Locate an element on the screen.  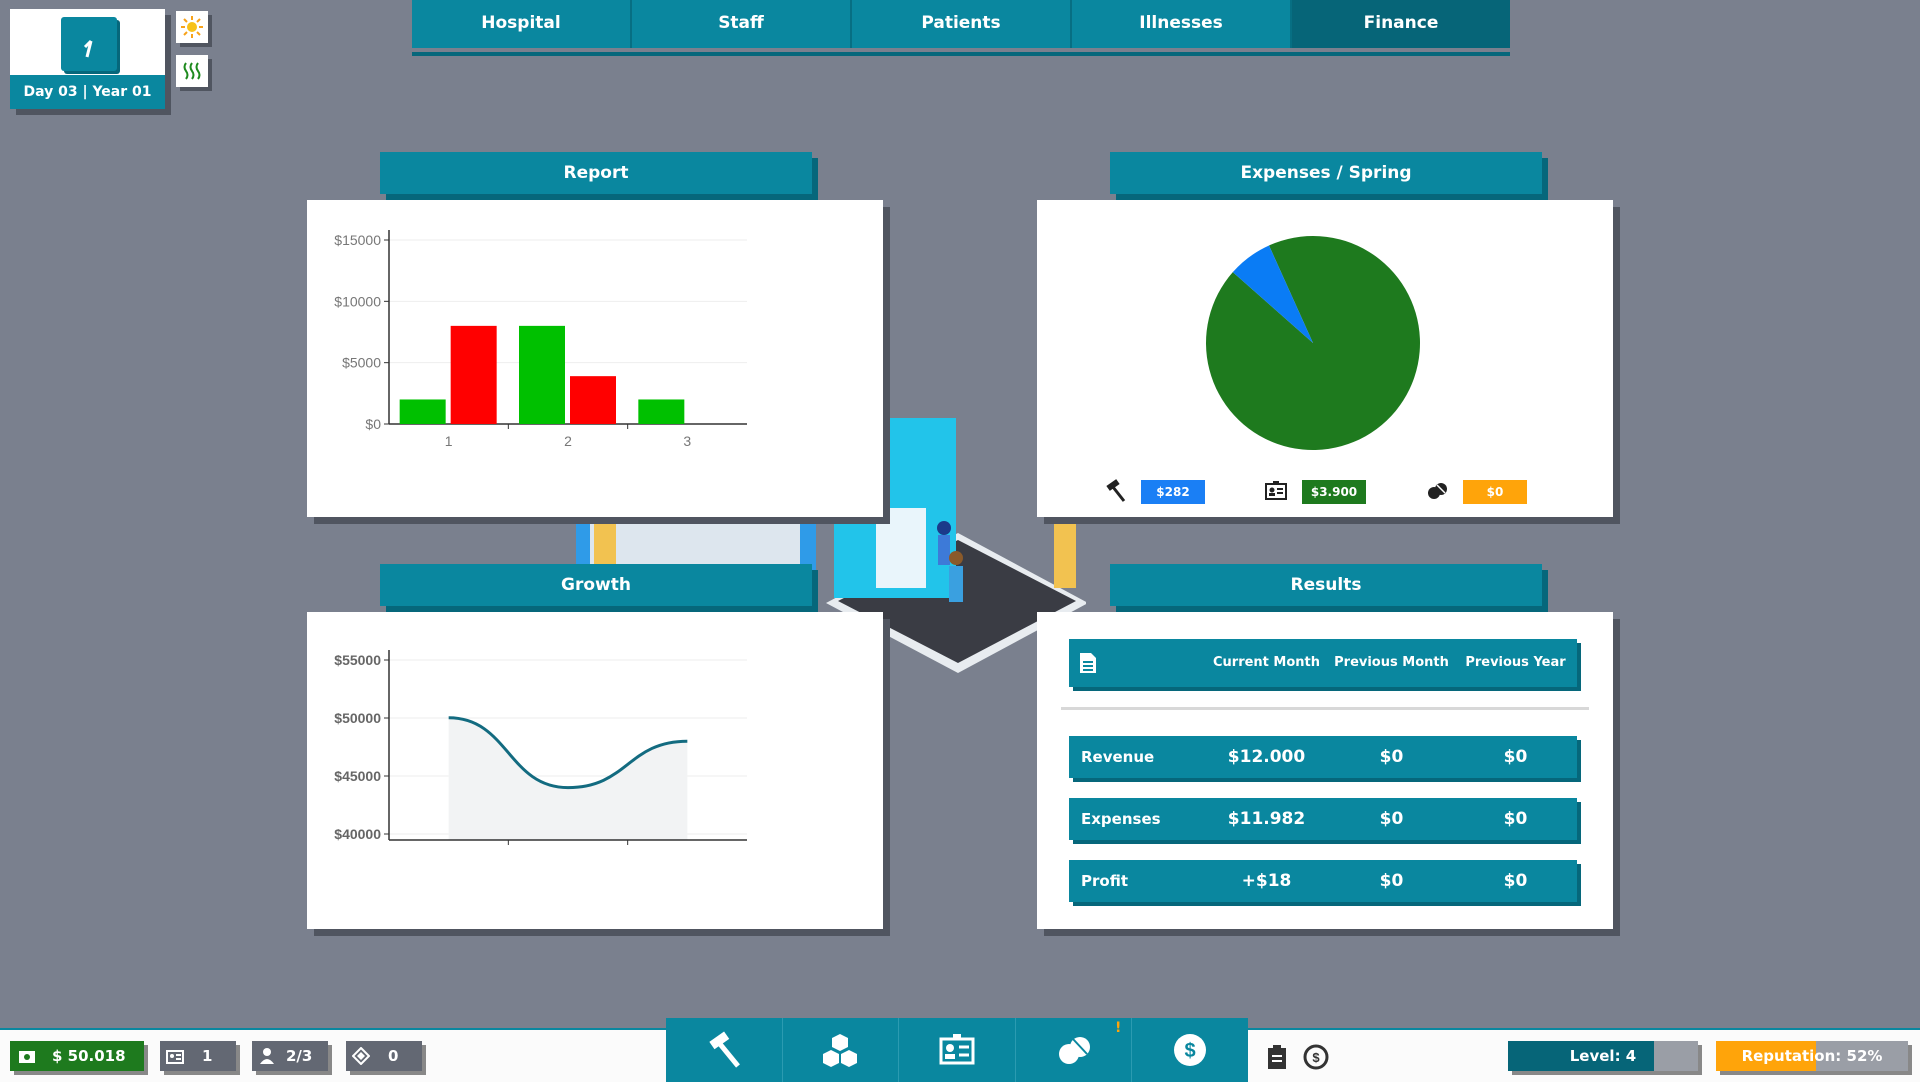
report-bar-chart: $0 $5000 $10000 $15000 1 2 3 is located at coordinates (540, 339).